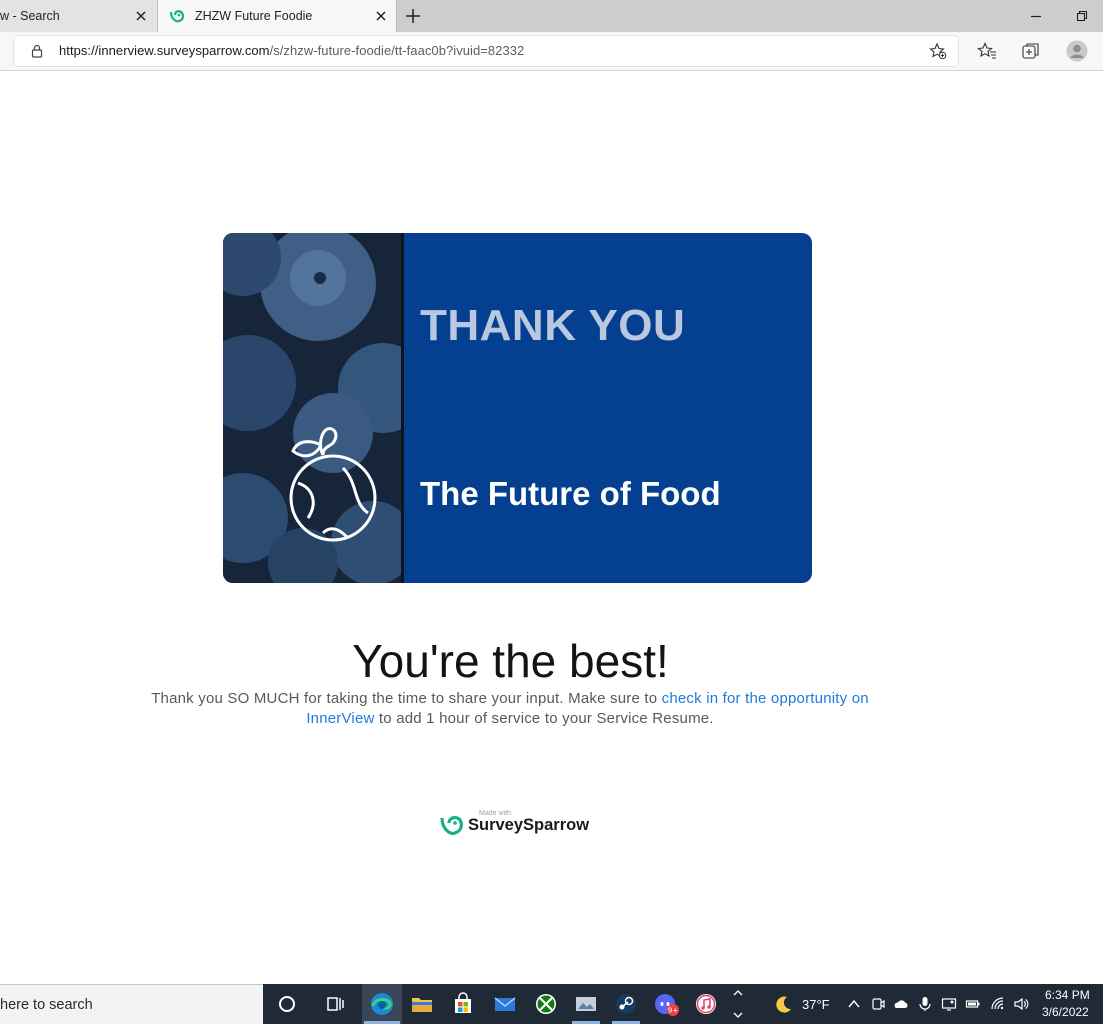 This screenshot has height=1024, width=1103. I want to click on battery-icon, so click(973, 1004).